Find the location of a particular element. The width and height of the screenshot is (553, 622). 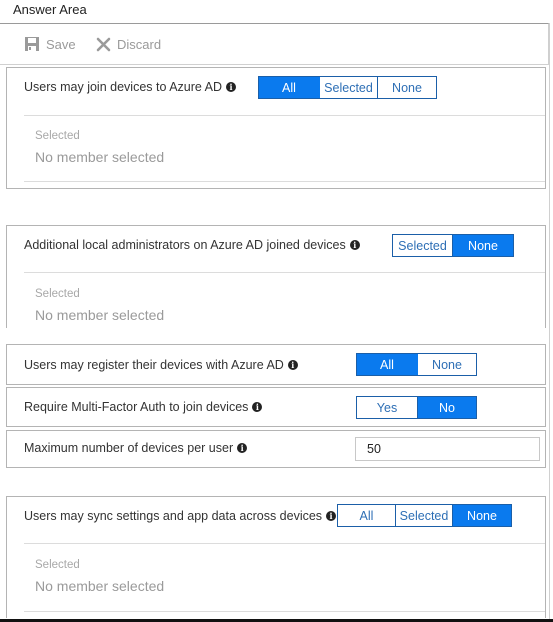

join-devices-option-none: None is located at coordinates (406, 87).